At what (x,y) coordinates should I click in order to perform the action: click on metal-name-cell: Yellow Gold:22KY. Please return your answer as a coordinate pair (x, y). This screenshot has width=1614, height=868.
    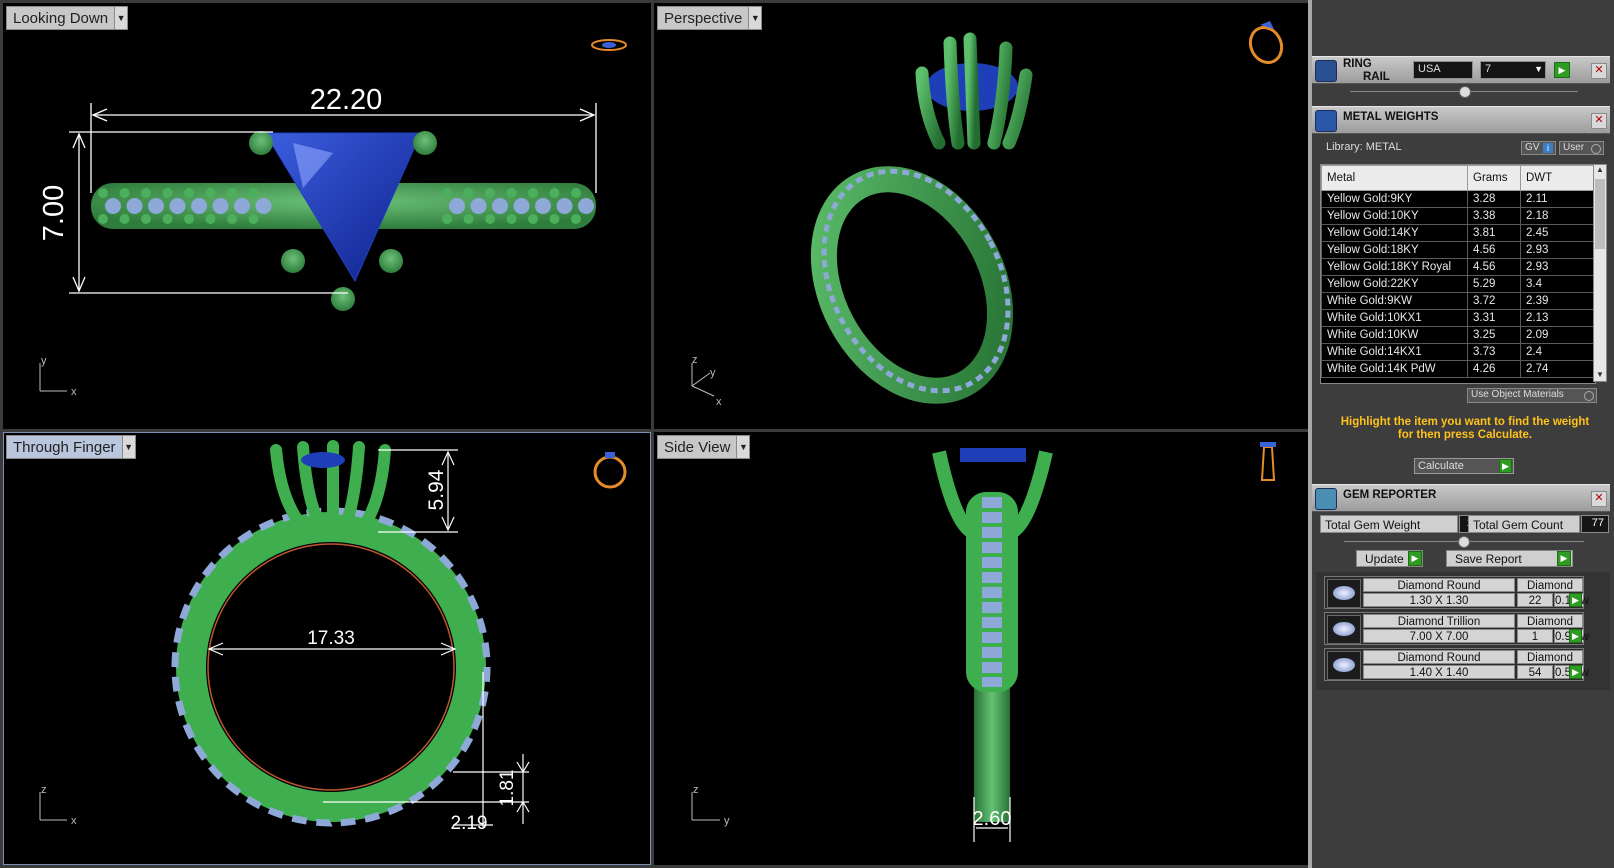
    Looking at the image, I should click on (1394, 284).